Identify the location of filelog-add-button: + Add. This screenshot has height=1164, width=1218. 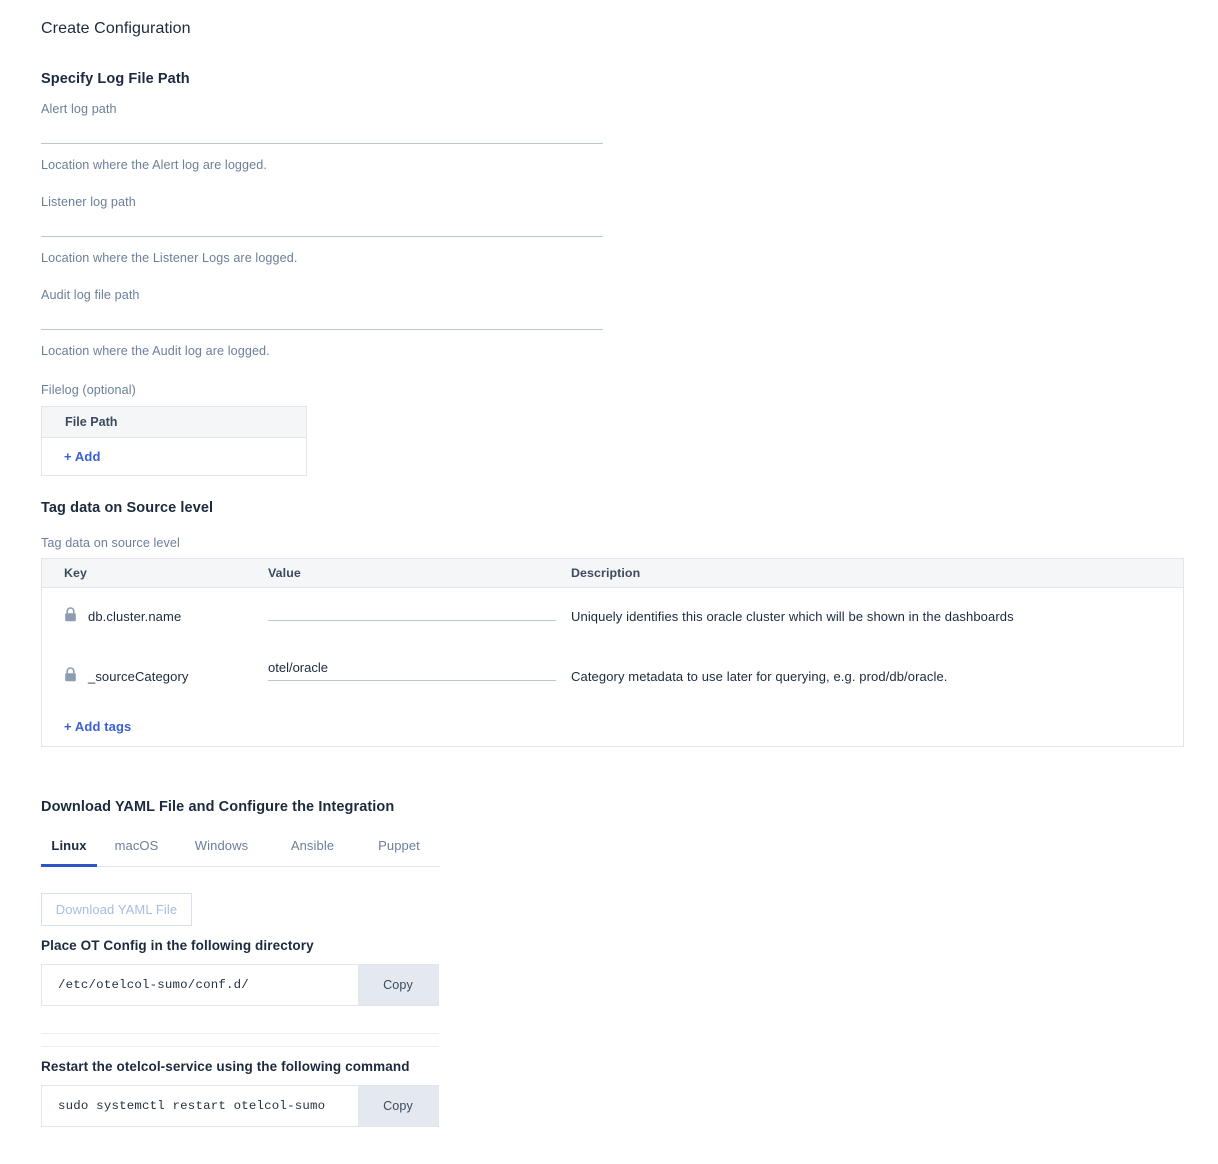
(71, 456).